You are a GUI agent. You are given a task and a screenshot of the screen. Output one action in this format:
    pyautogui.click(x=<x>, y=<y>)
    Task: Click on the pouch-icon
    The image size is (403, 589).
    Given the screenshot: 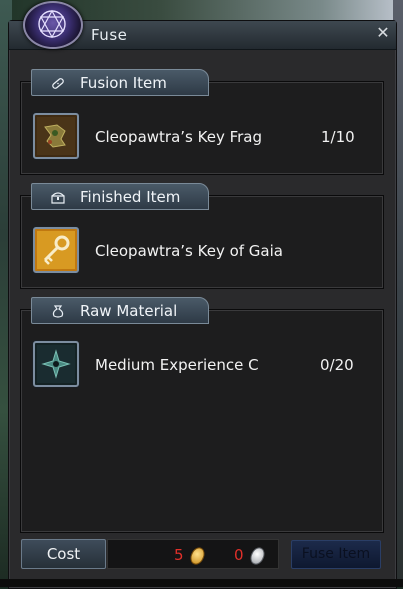 What is the action you would take?
    pyautogui.click(x=58, y=311)
    